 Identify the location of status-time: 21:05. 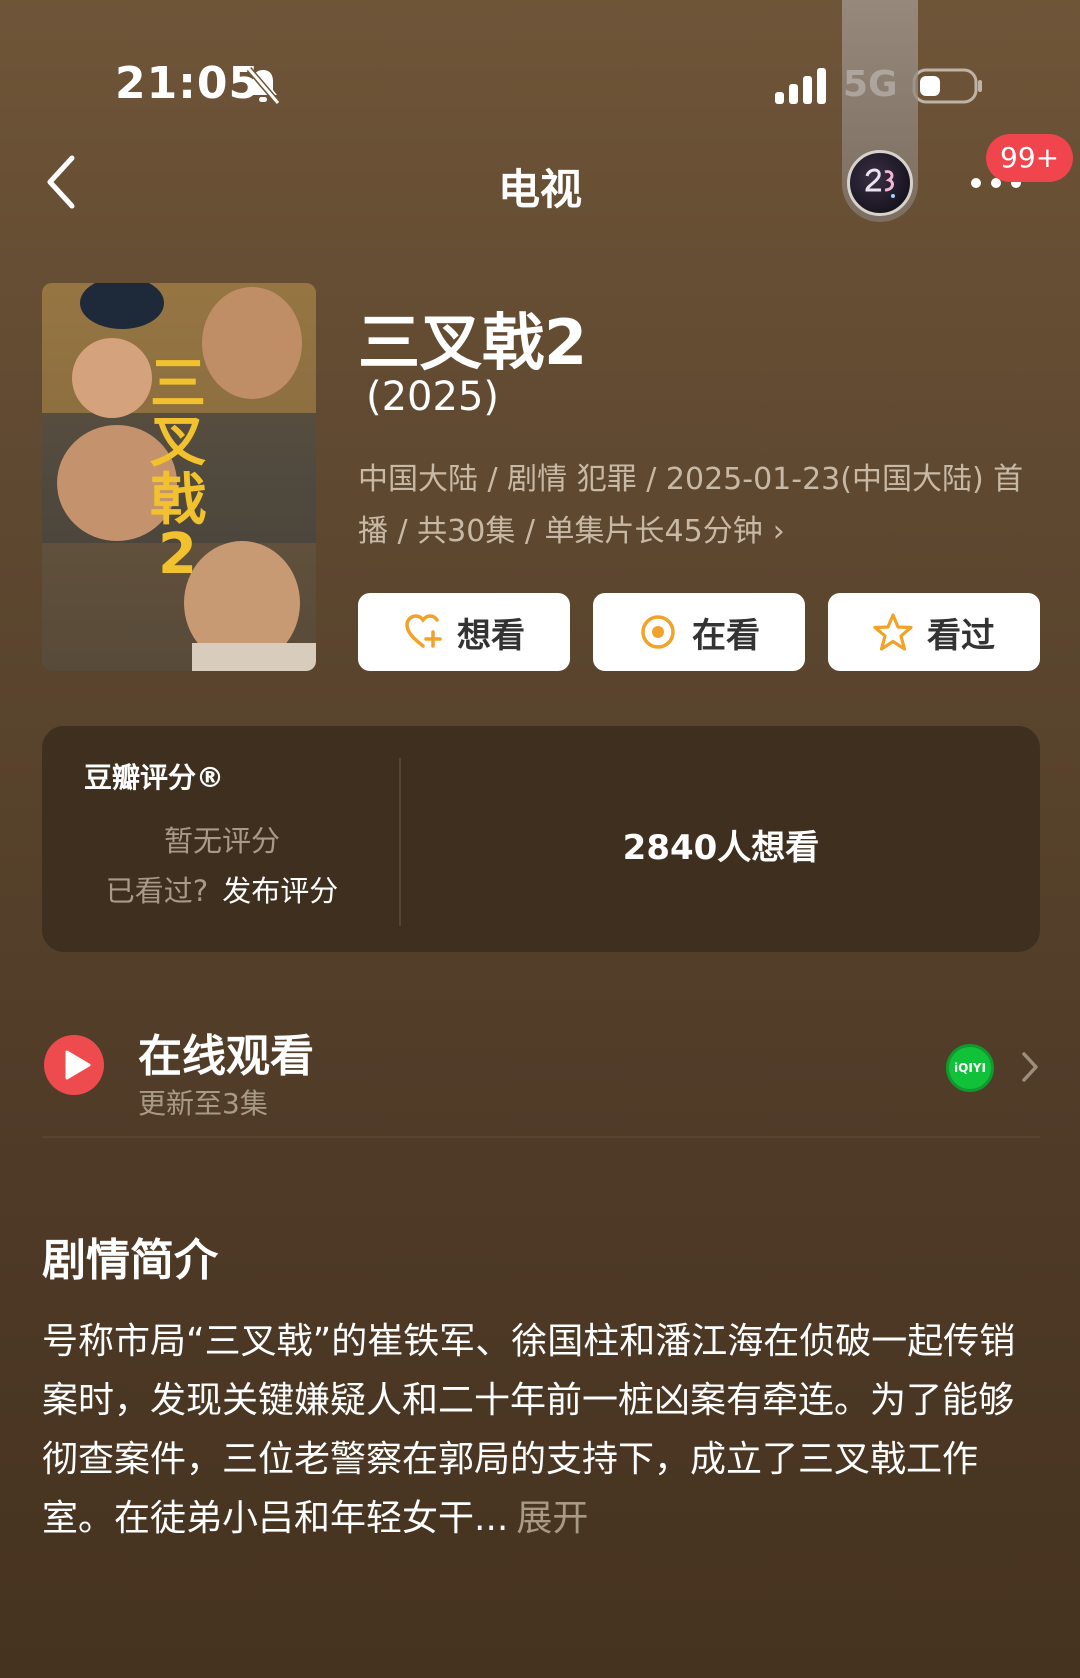
(188, 83).